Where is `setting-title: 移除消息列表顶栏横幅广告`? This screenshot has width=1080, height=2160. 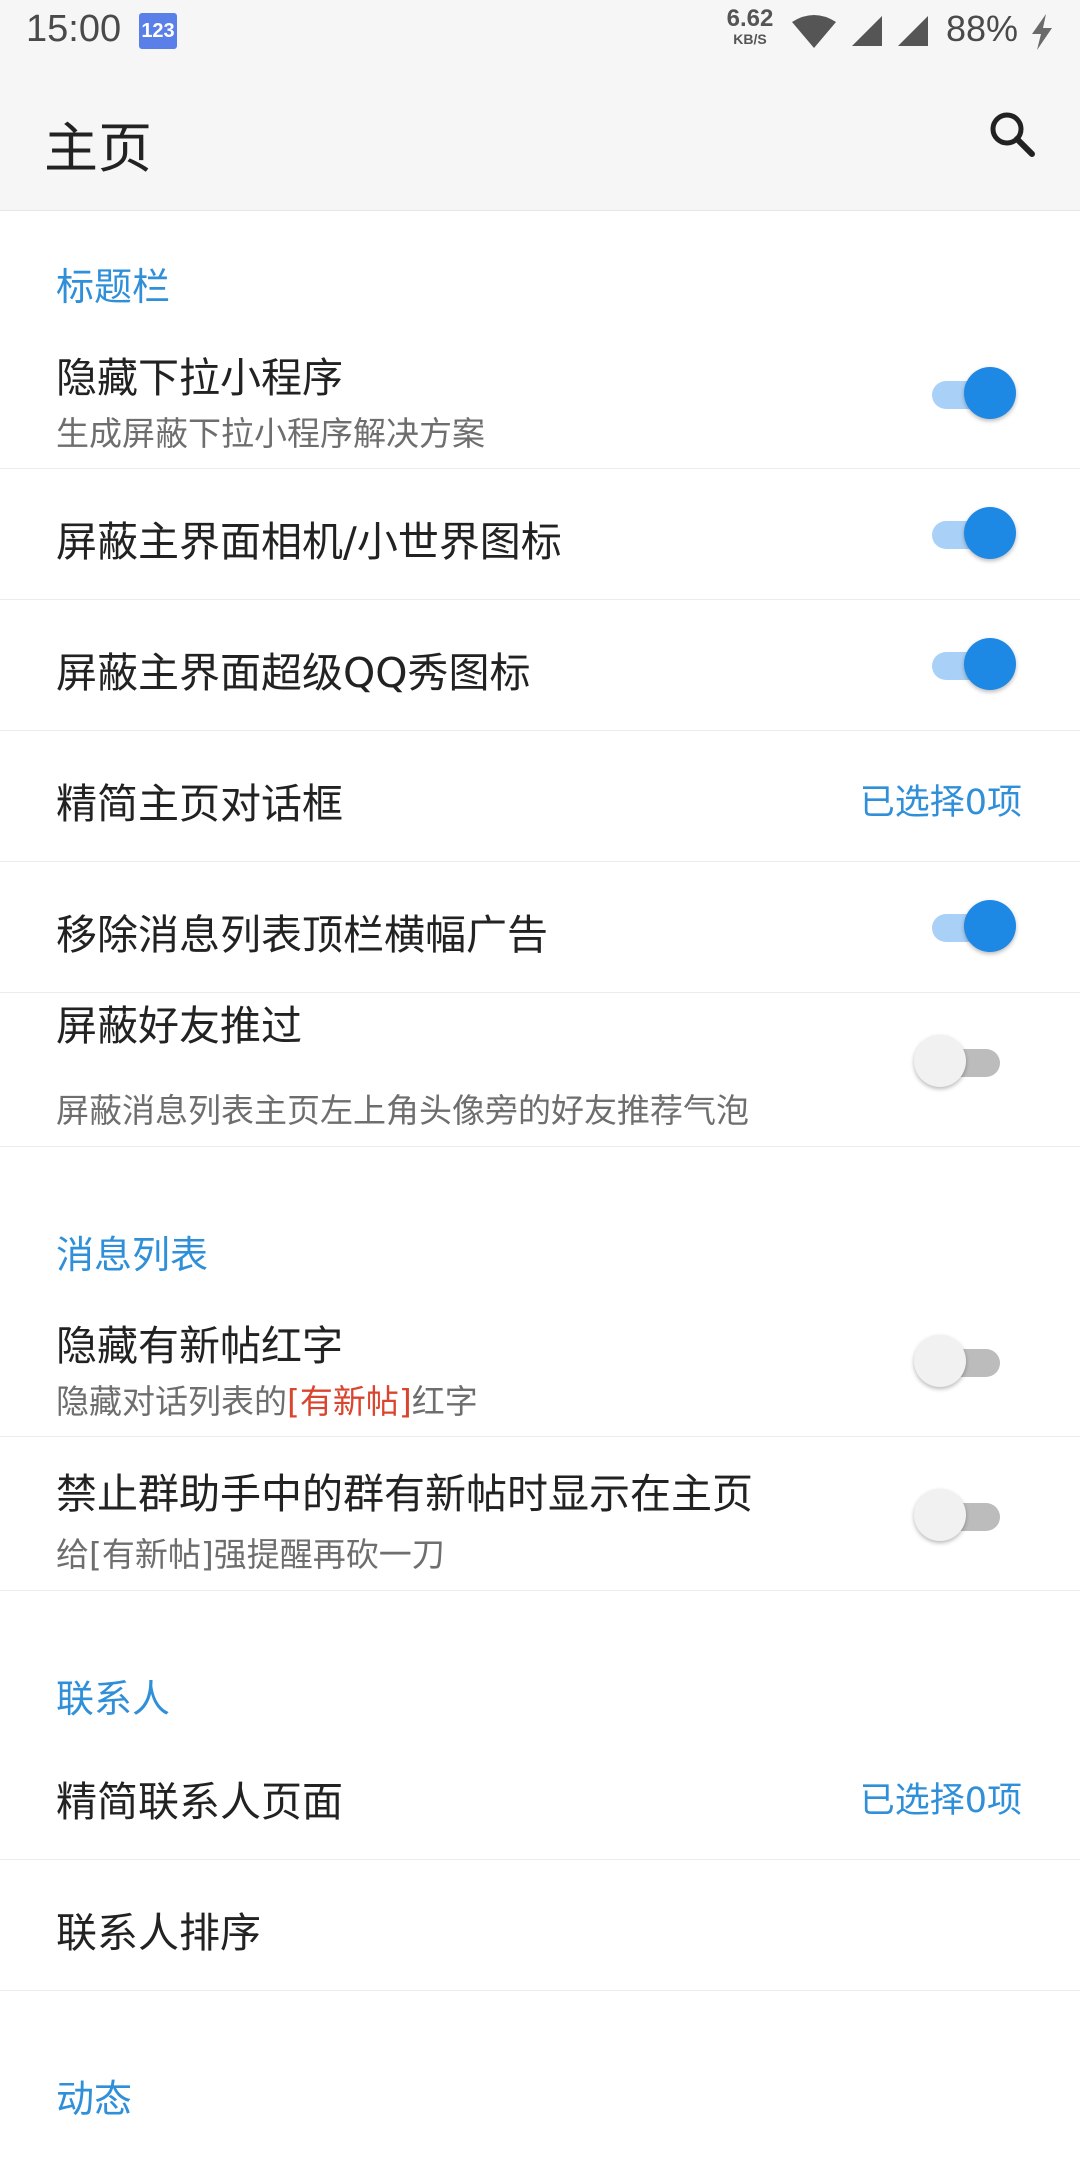
setting-title: 移除消息列表顶栏横幅广告 is located at coordinates (302, 935).